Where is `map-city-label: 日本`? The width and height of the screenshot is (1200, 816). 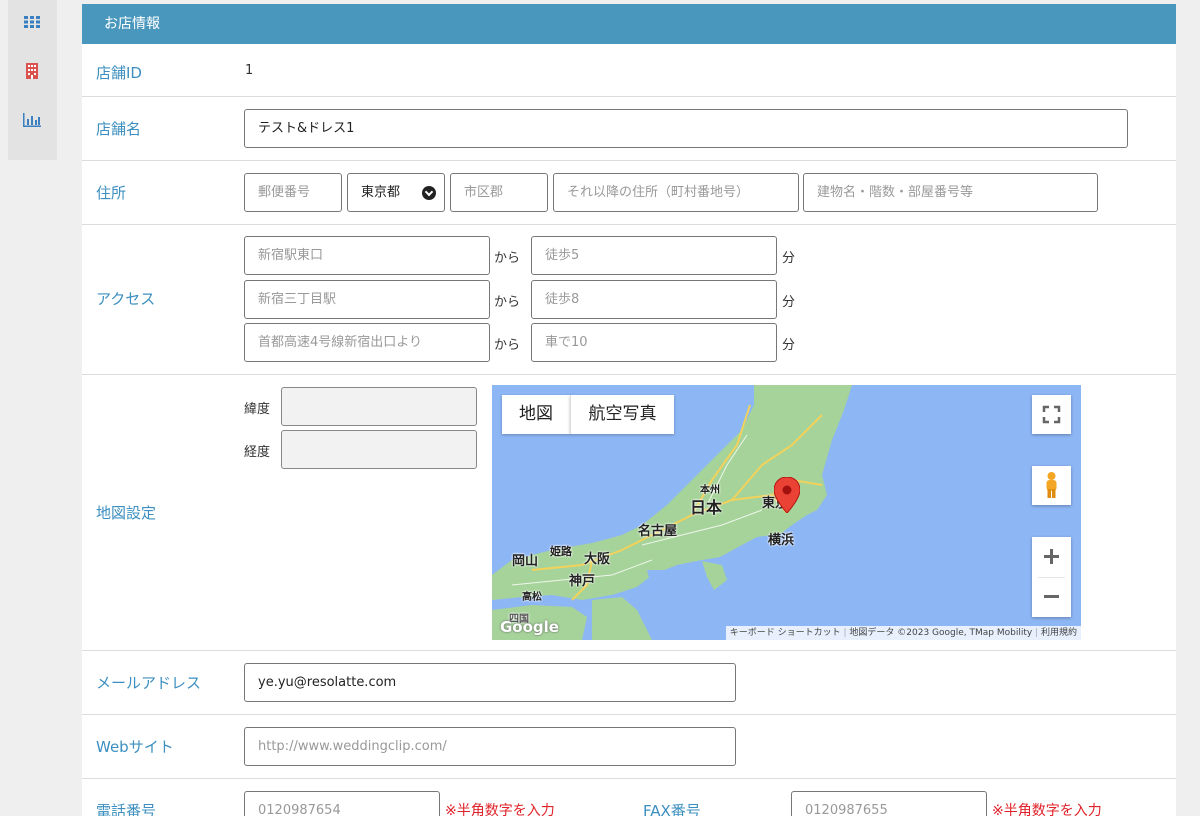
map-city-label: 日本 is located at coordinates (706, 507).